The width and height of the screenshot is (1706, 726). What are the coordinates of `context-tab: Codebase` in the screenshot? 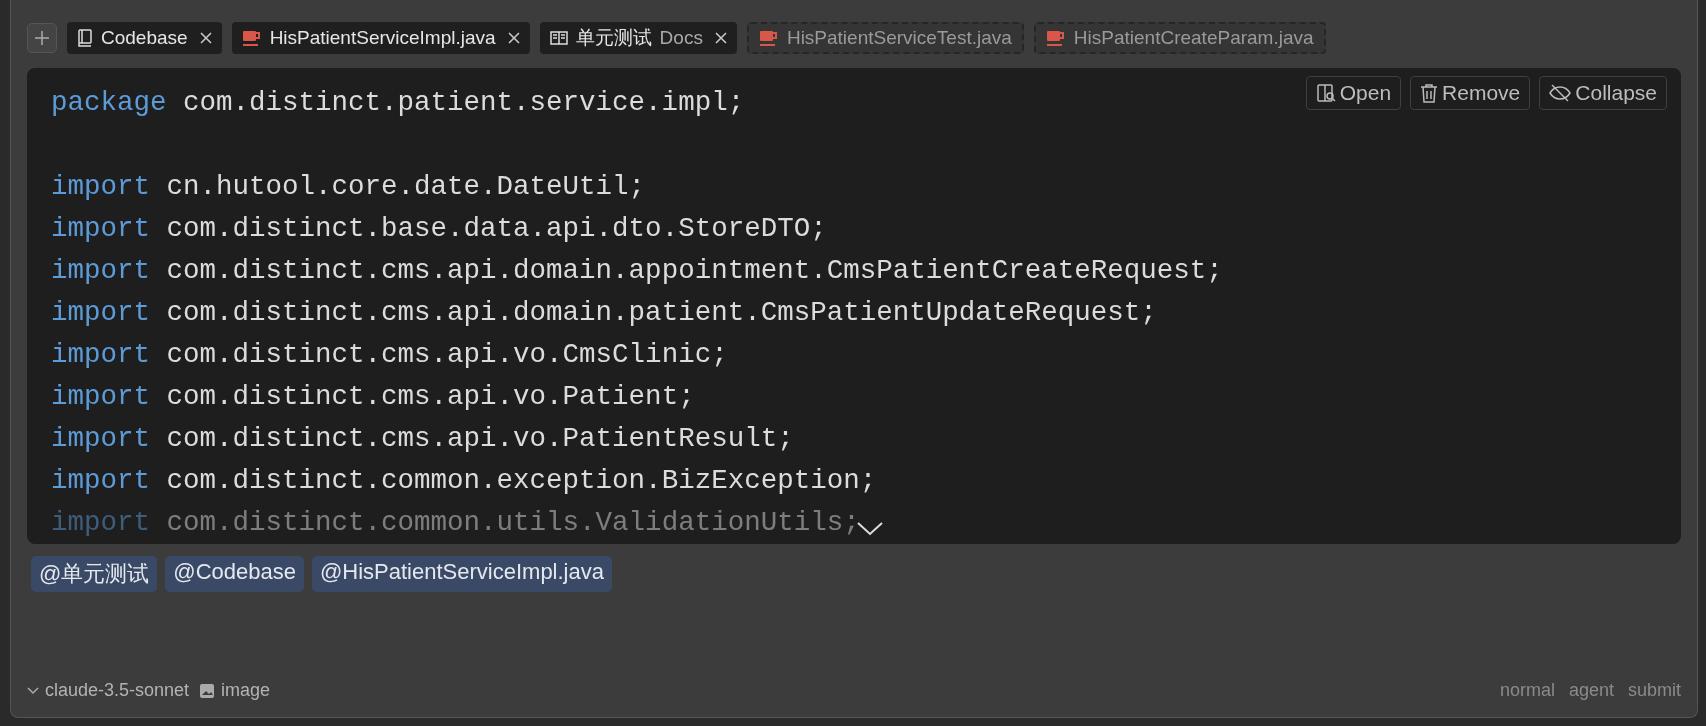 It's located at (144, 38).